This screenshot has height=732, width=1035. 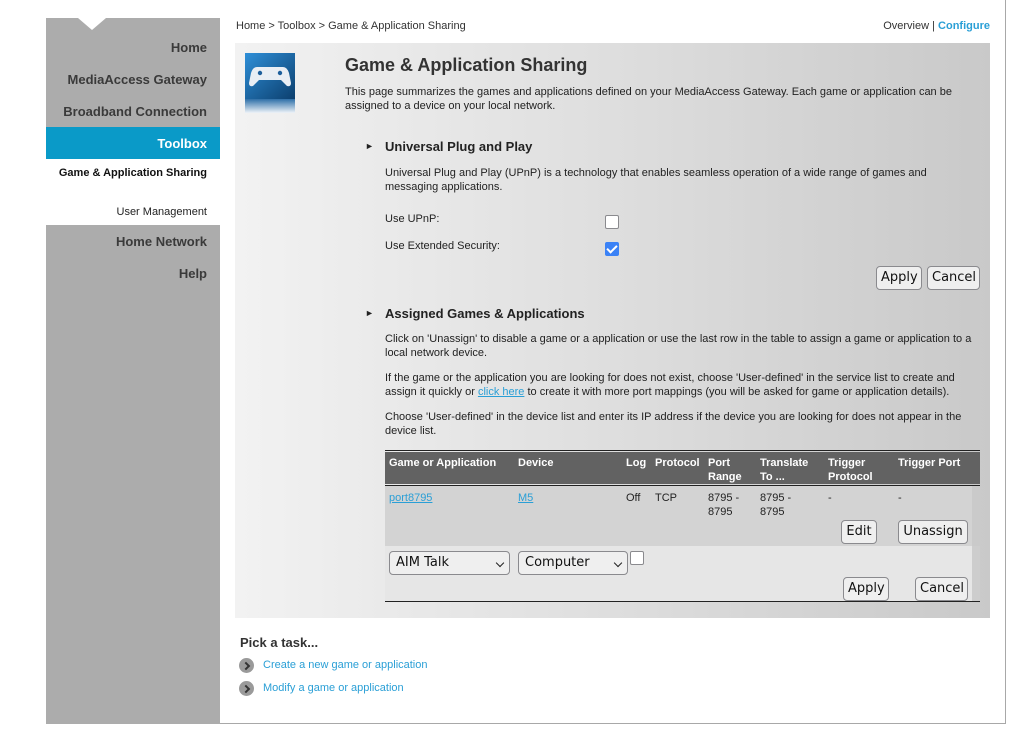 What do you see at coordinates (1005, 362) in the screenshot?
I see `page-frame-right` at bounding box center [1005, 362].